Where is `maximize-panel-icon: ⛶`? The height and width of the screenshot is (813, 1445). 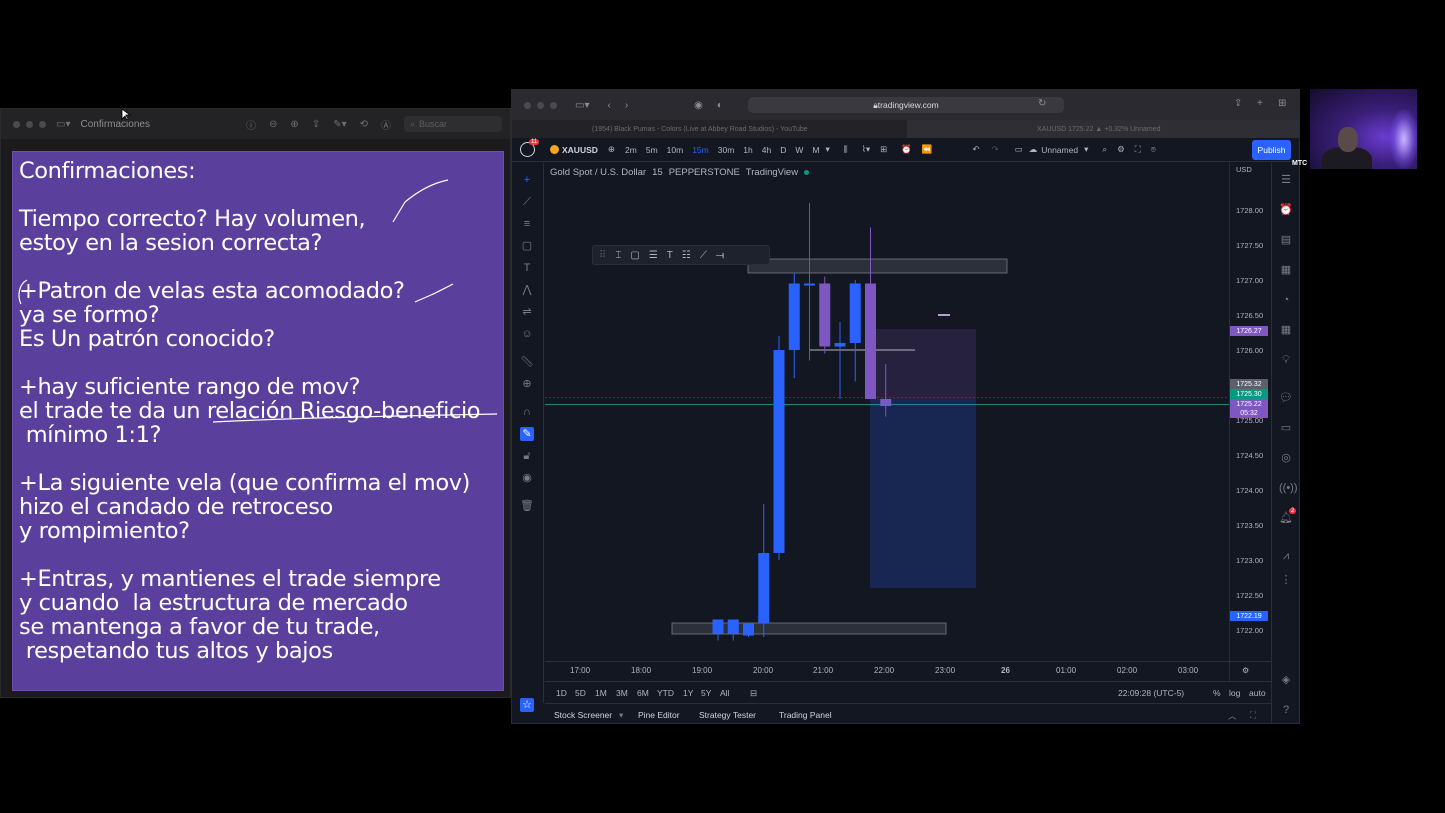
maximize-panel-icon: ⛶ is located at coordinates (1253, 715).